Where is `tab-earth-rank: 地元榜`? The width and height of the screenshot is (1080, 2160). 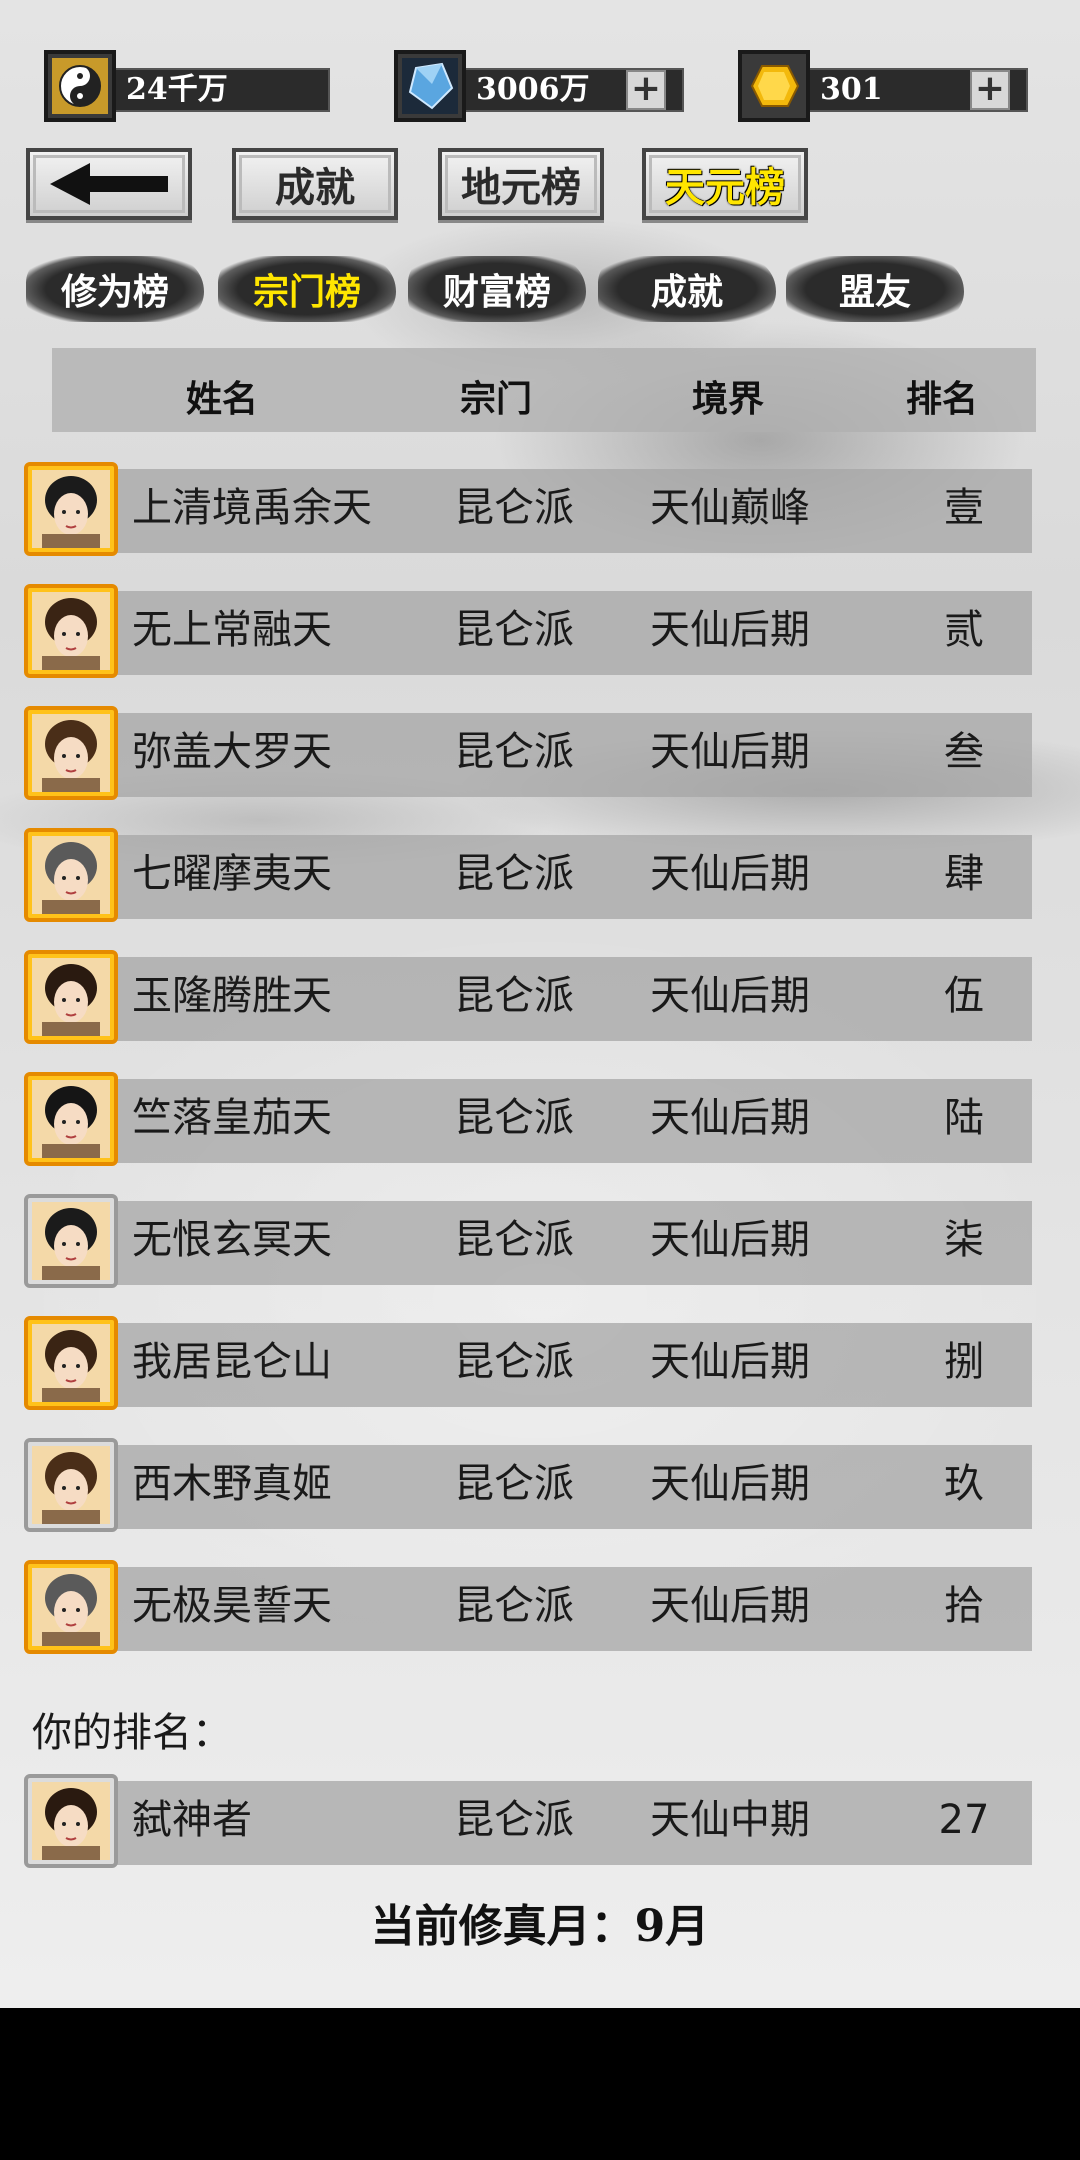
tab-earth-rank: 地元榜 is located at coordinates (521, 184).